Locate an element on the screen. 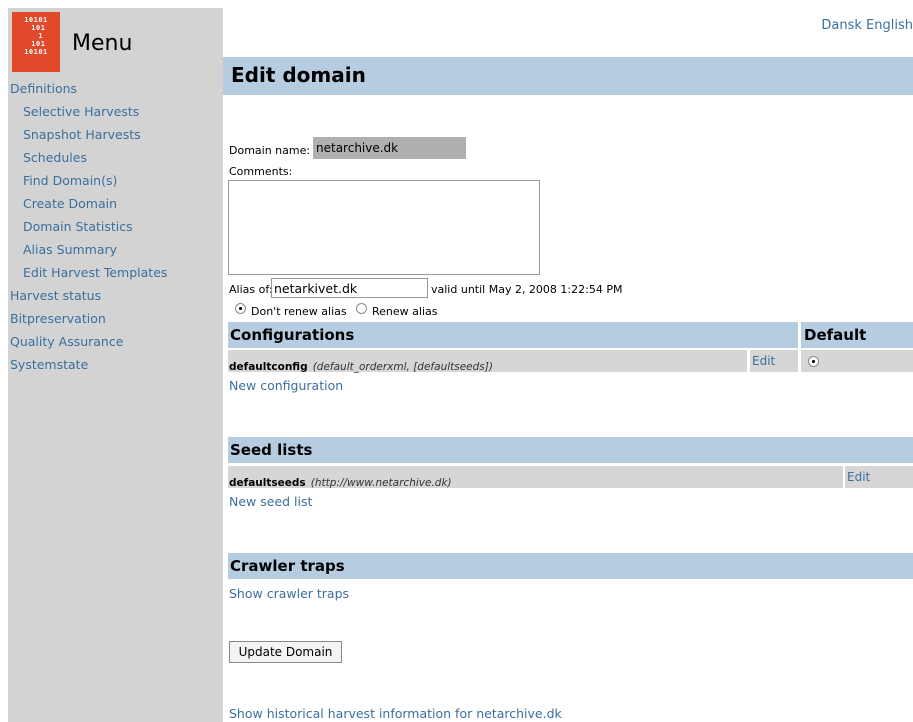 The width and height of the screenshot is (913, 722). domain-name-label: Domain name: is located at coordinates (270, 150).